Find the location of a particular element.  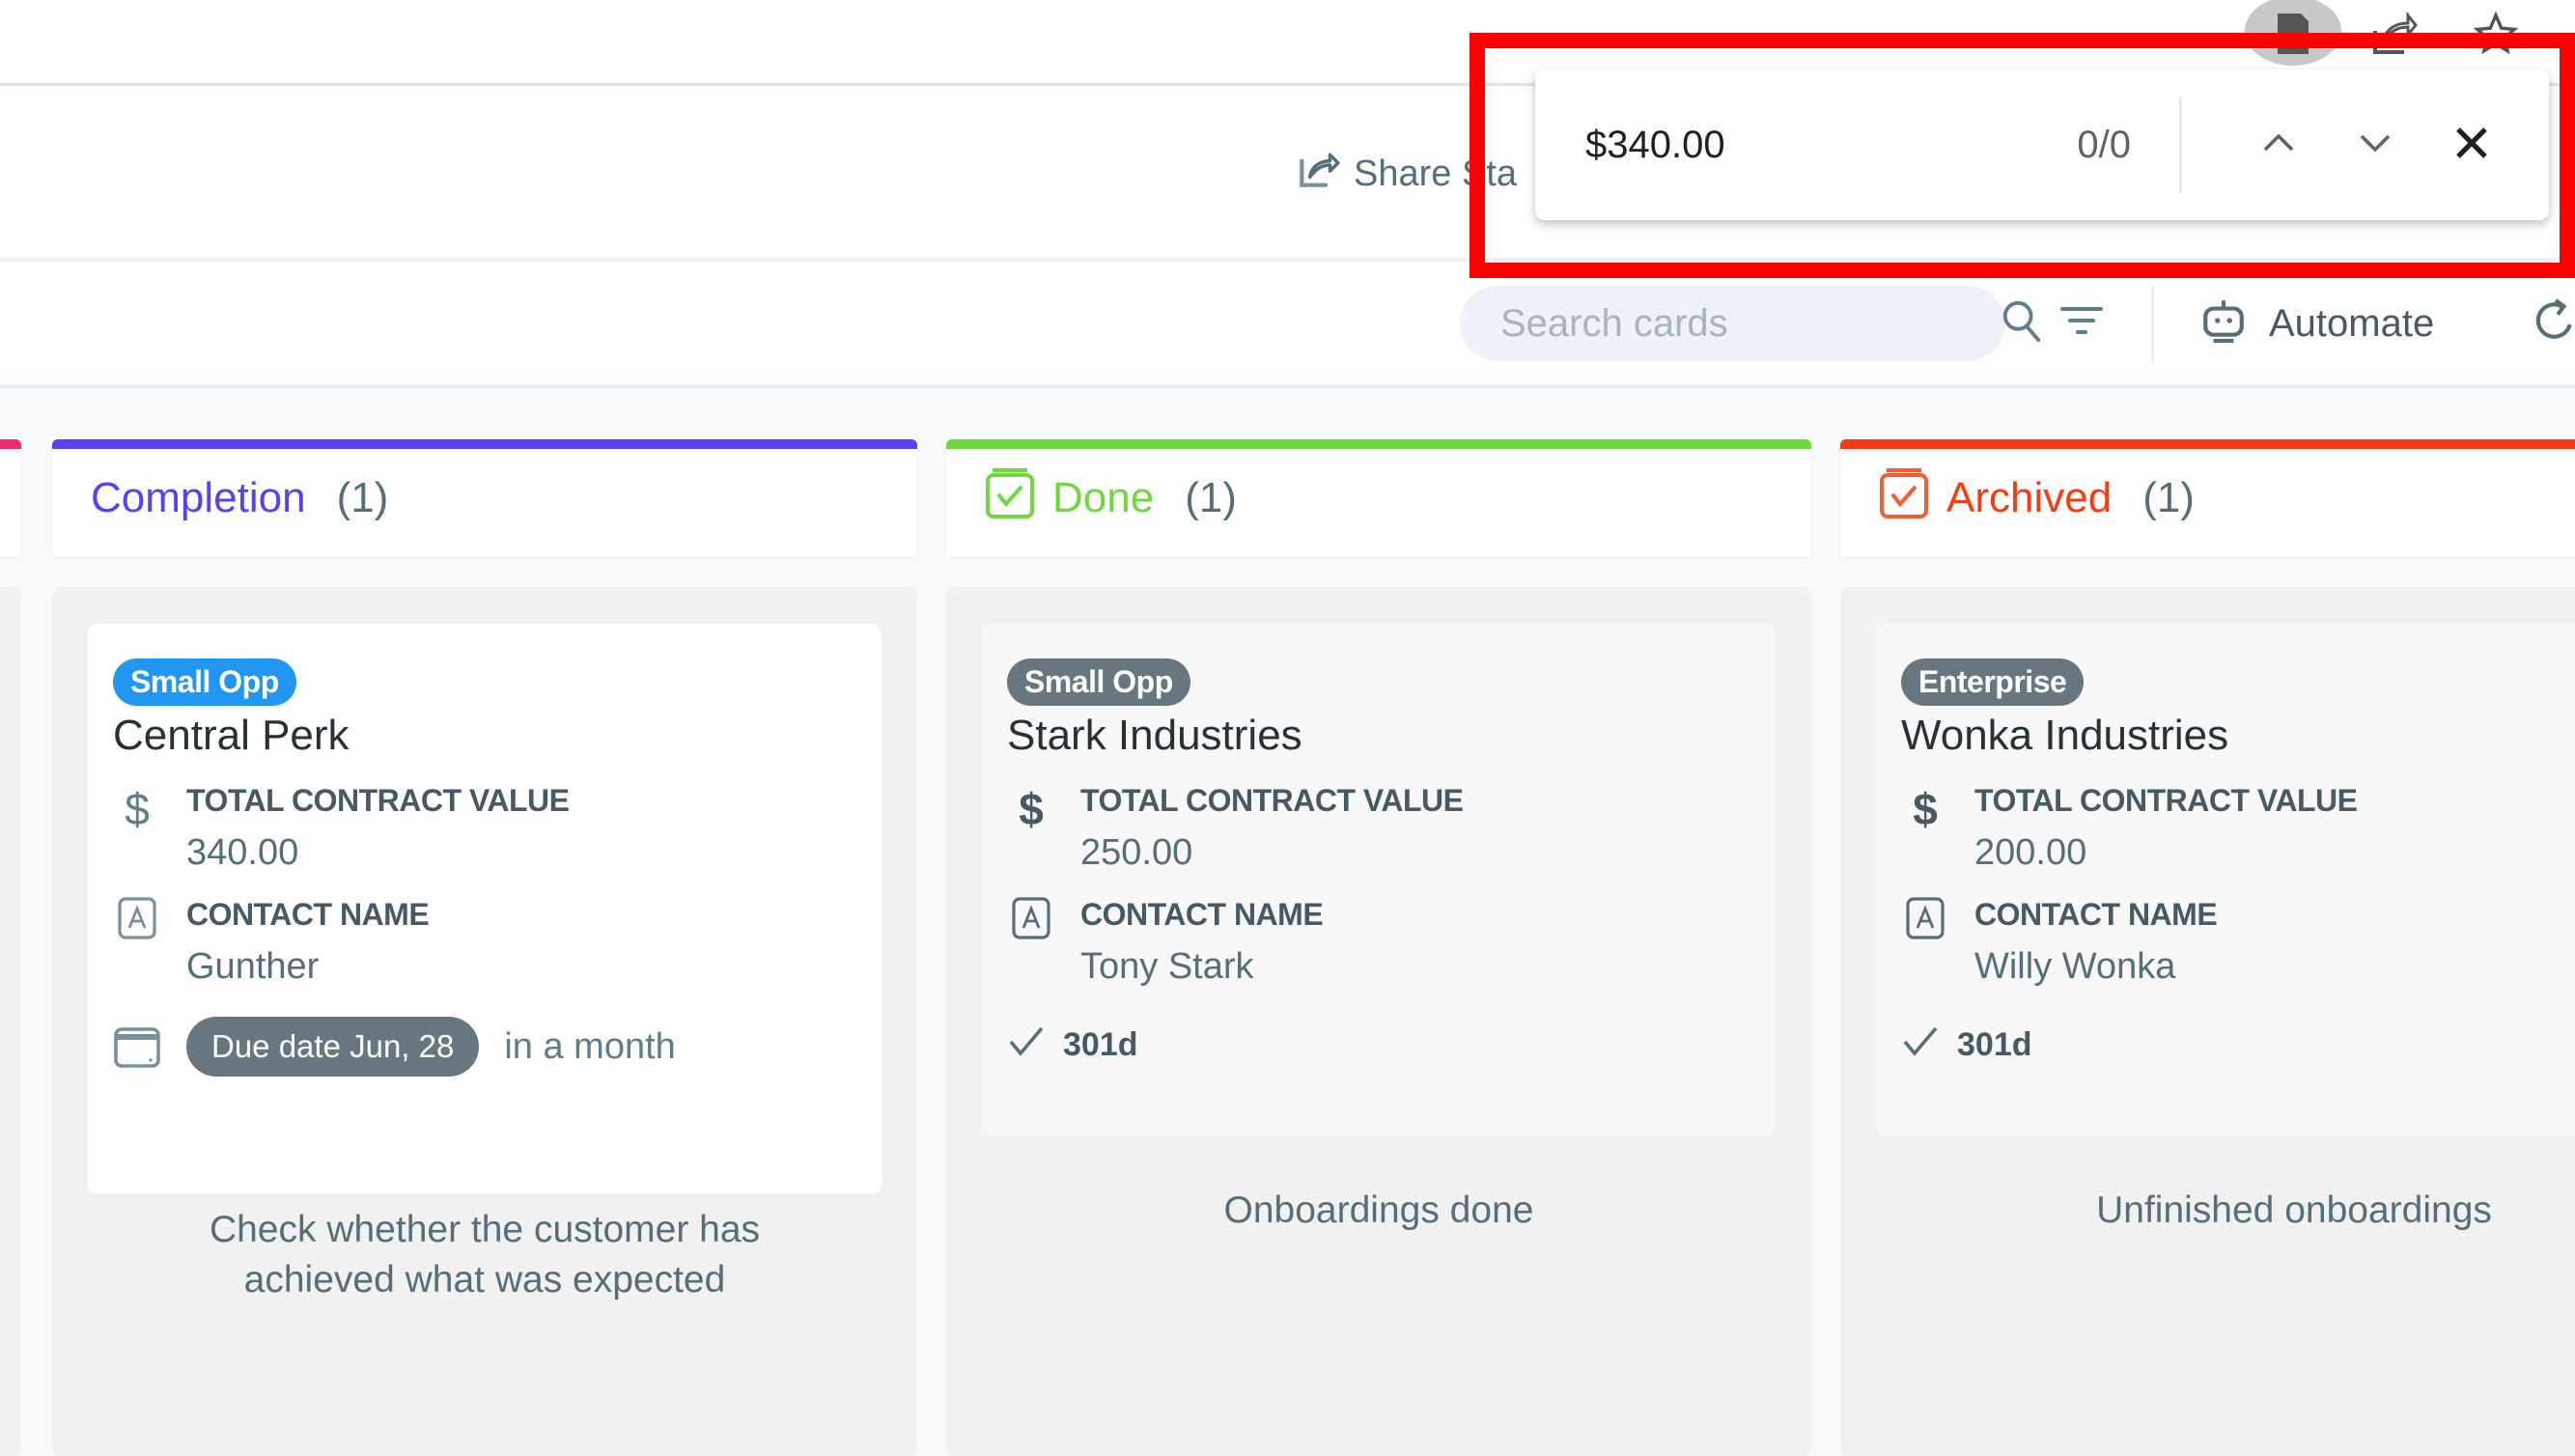

robot-icon is located at coordinates (2223, 323).